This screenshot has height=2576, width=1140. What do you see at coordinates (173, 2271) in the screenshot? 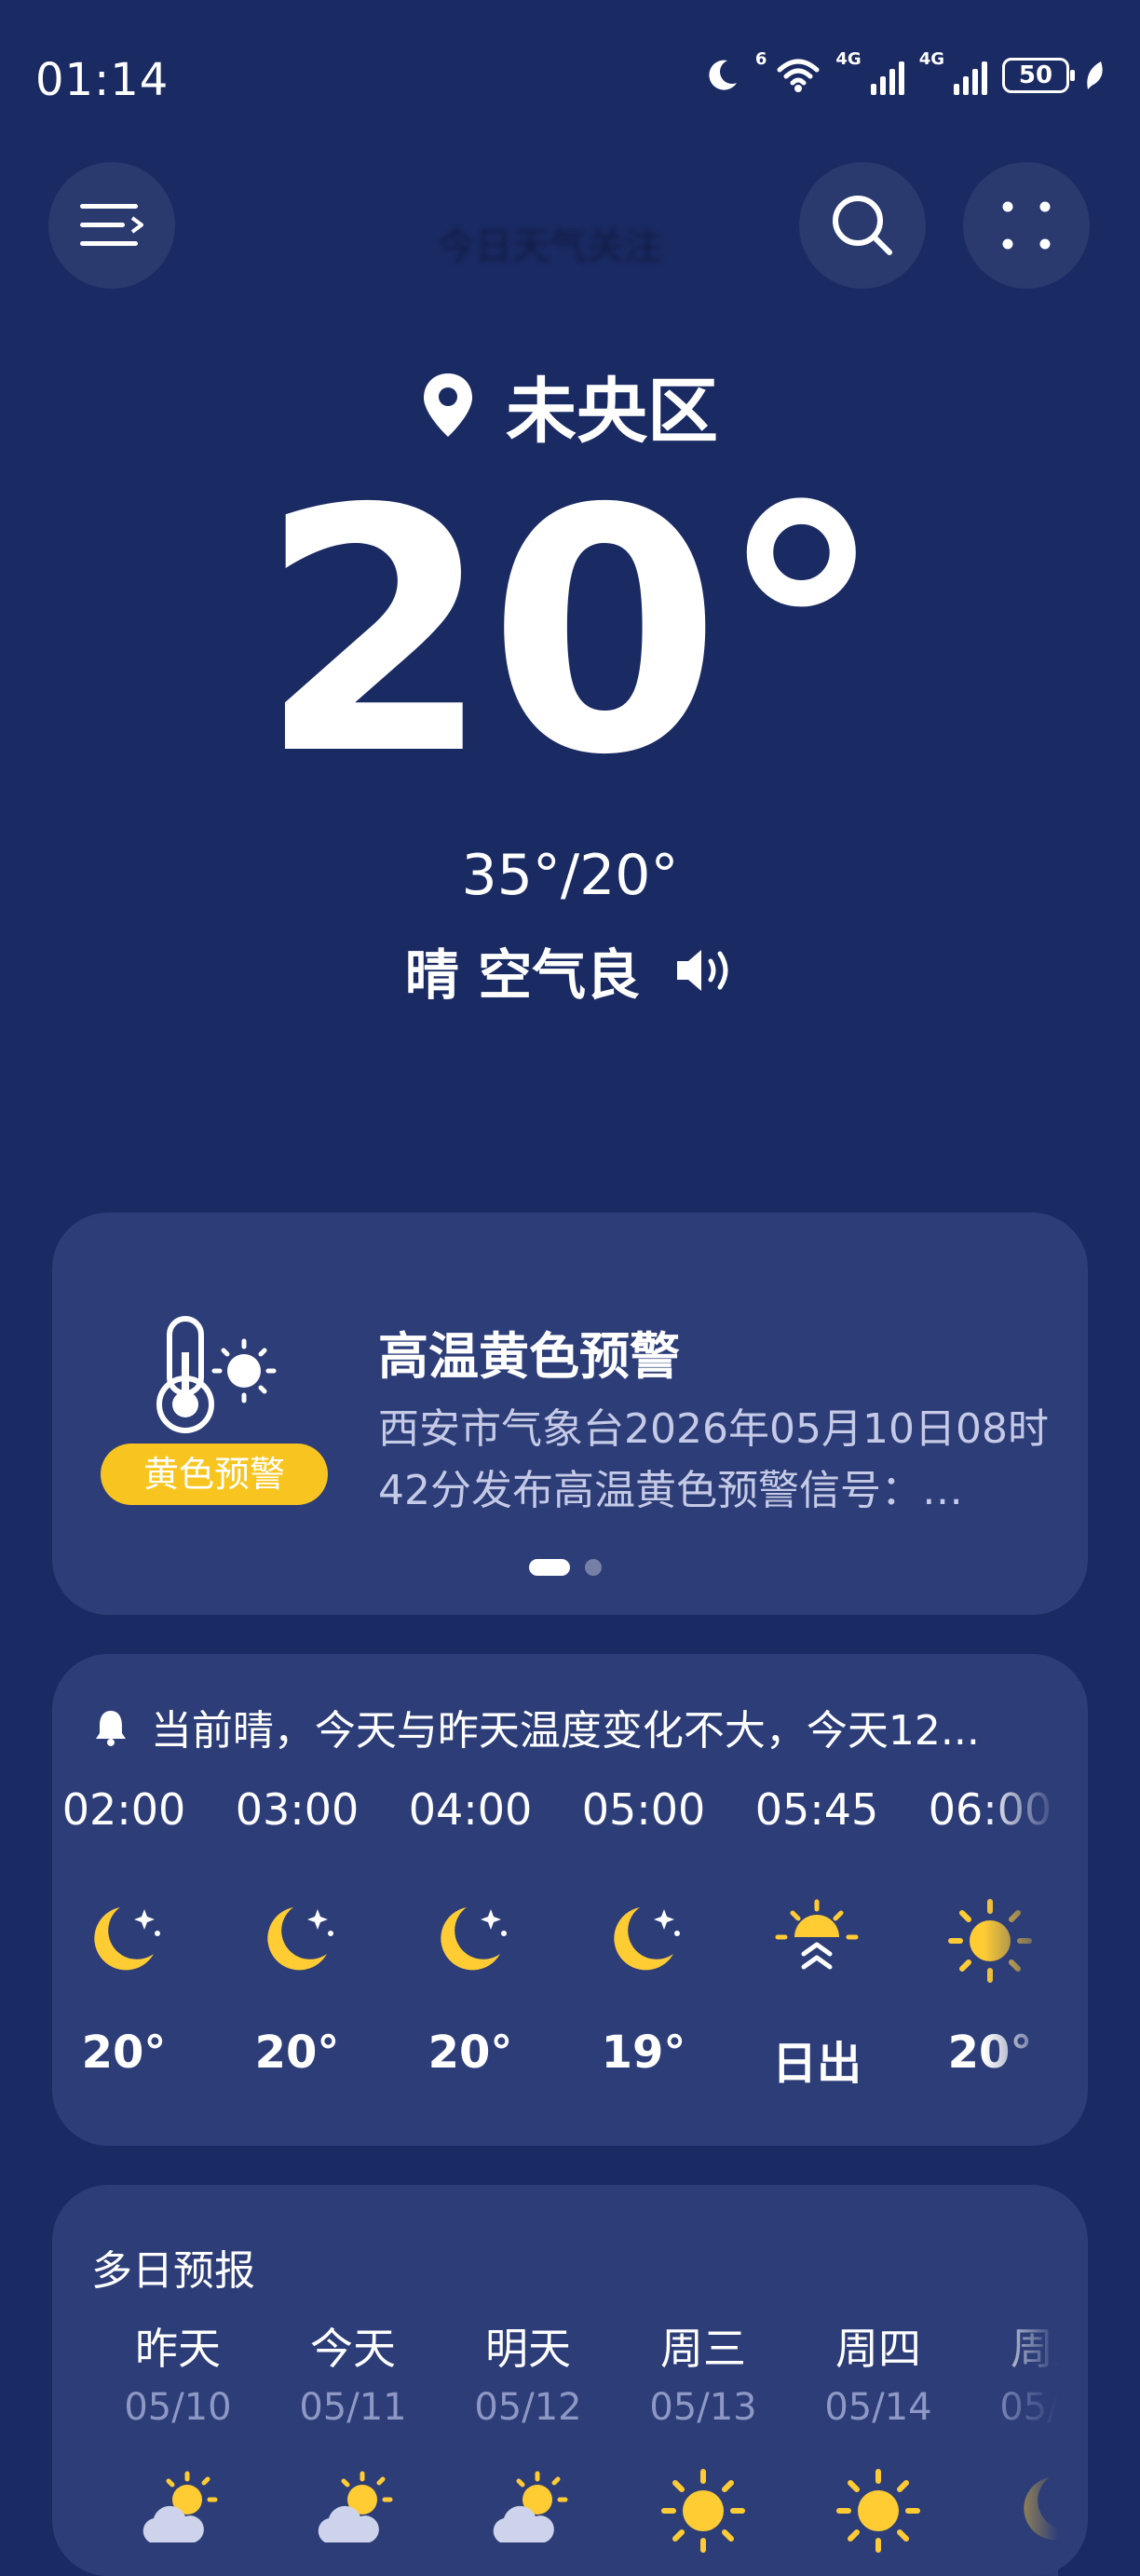
I see `daily-title: 多日预报` at bounding box center [173, 2271].